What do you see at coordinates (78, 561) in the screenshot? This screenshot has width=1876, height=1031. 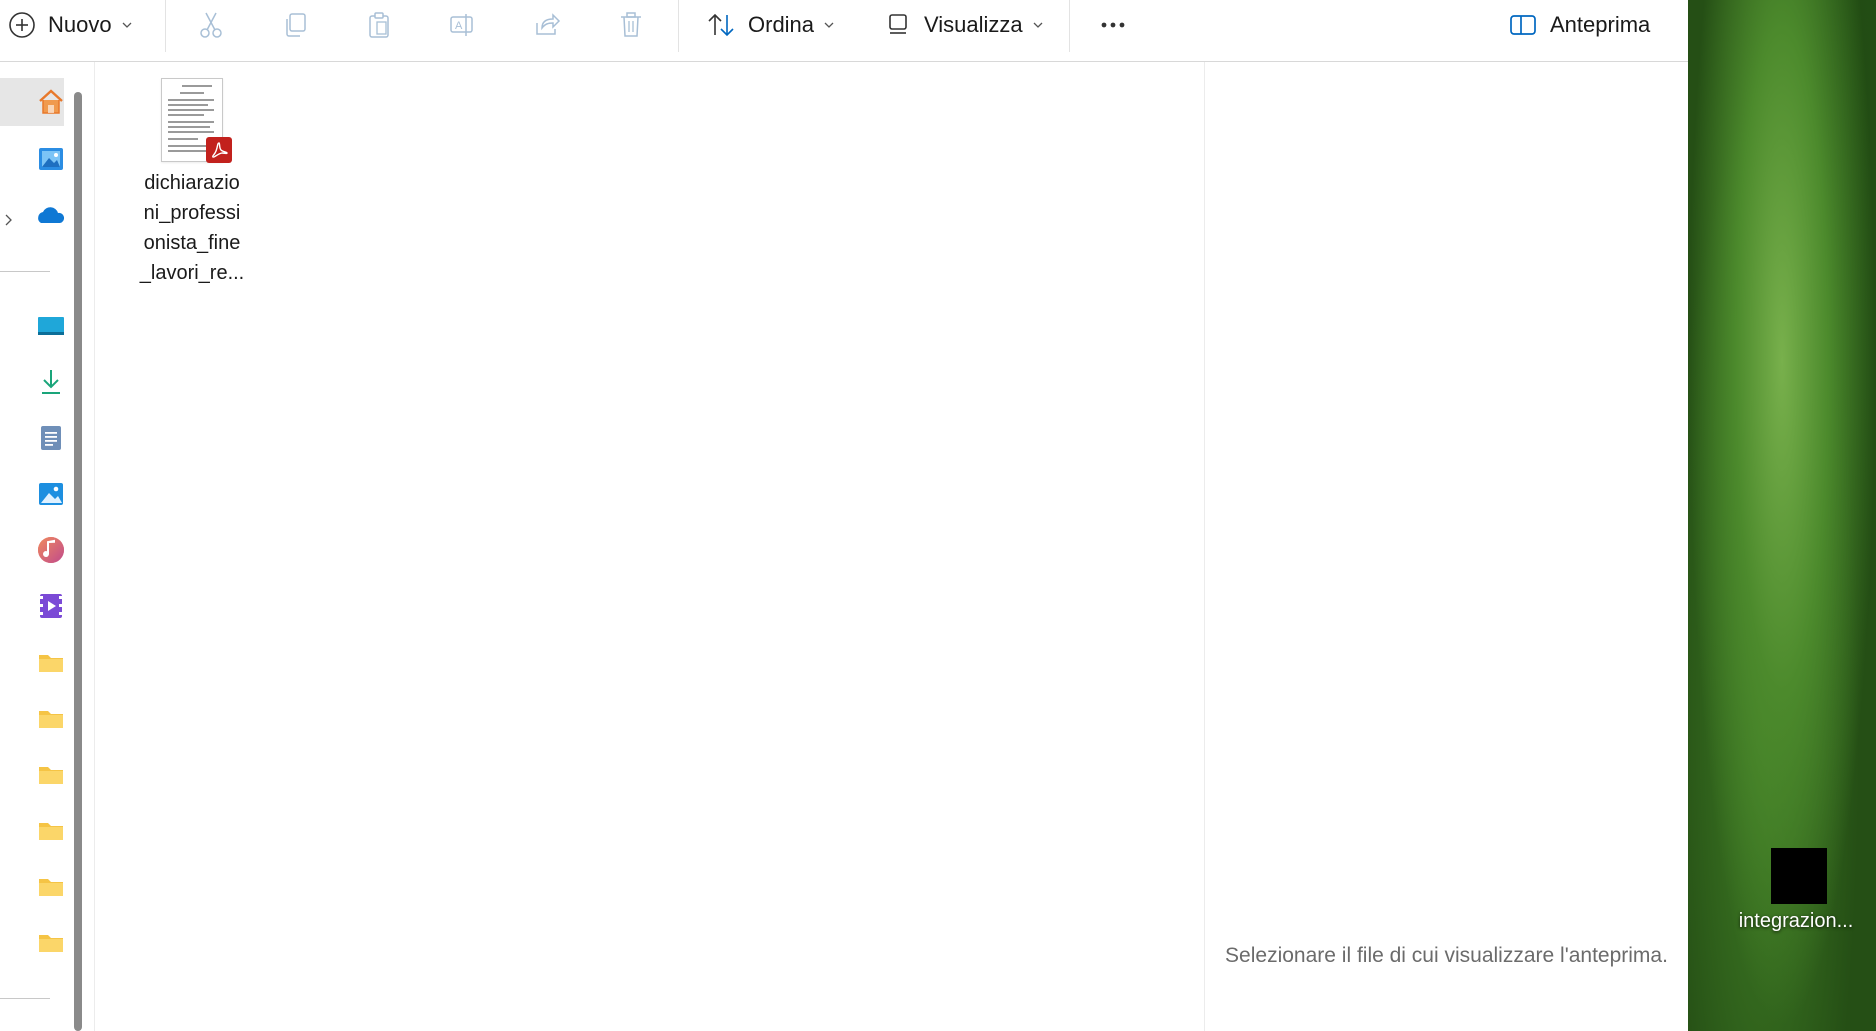 I see `nav-scrollbar` at bounding box center [78, 561].